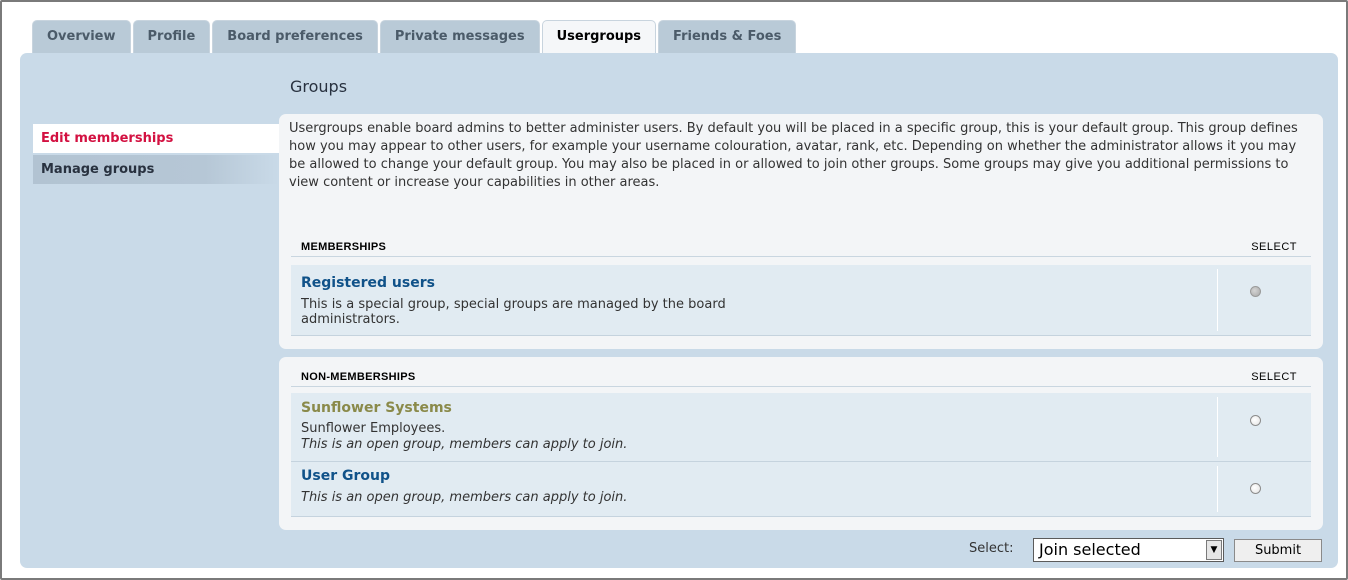 Image resolution: width=1348 pixels, height=580 pixels. Describe the element at coordinates (1090, 549) in the screenshot. I see `action-select-value: Join selected` at that location.